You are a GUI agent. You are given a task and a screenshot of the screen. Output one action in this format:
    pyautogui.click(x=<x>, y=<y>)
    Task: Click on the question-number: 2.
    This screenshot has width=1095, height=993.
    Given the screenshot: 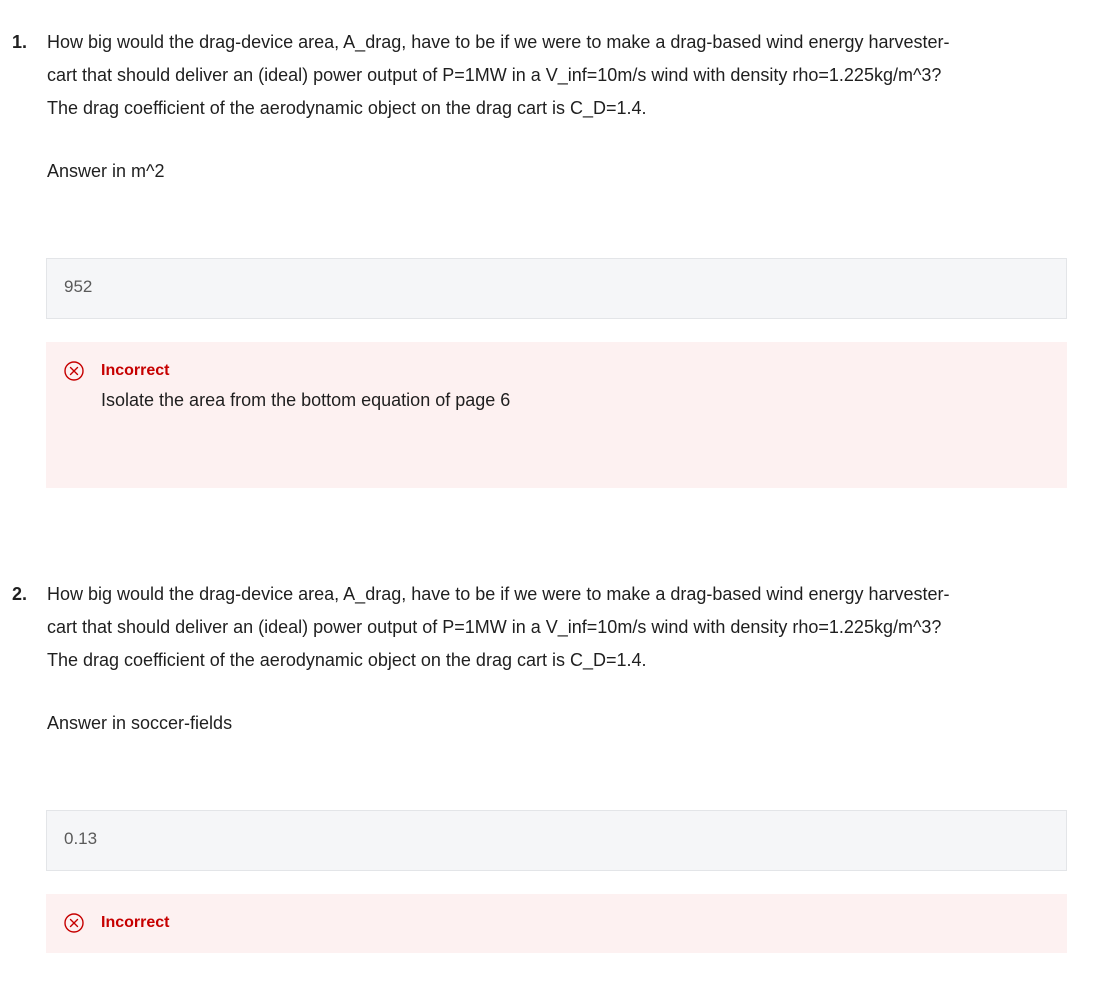 What is the action you would take?
    pyautogui.click(x=20, y=594)
    